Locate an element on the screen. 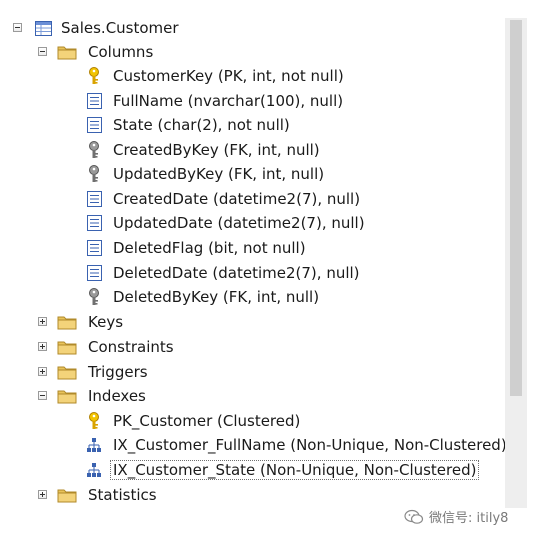 This screenshot has height=544, width=537. column-label: CreatedDate (datetime2(7), null) is located at coordinates (237, 199).